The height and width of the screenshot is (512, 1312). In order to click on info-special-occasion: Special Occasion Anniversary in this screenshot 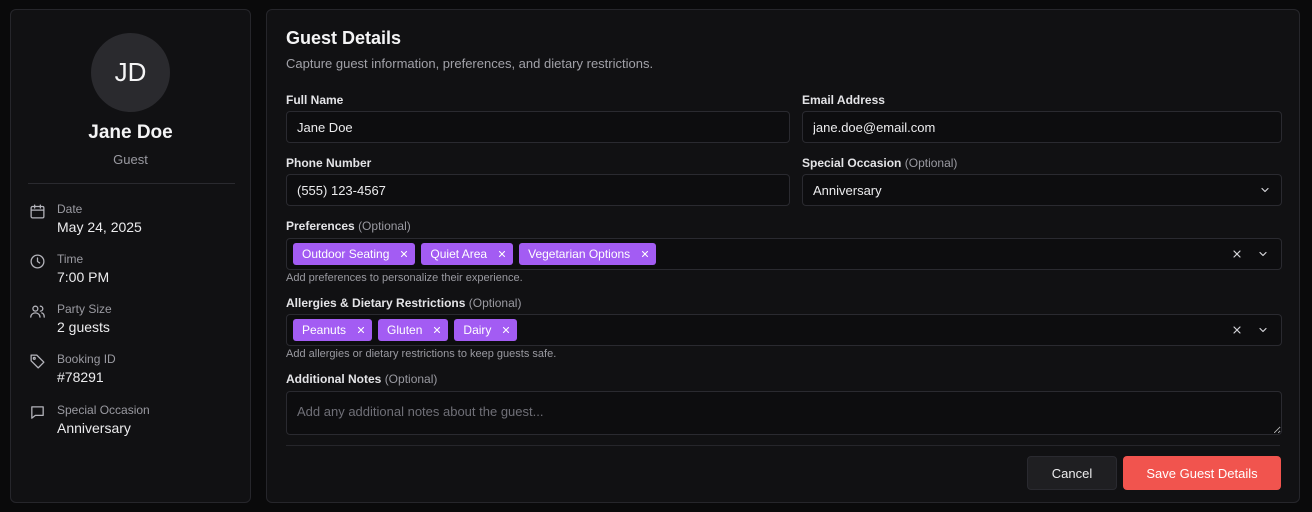, I will do `click(134, 423)`.